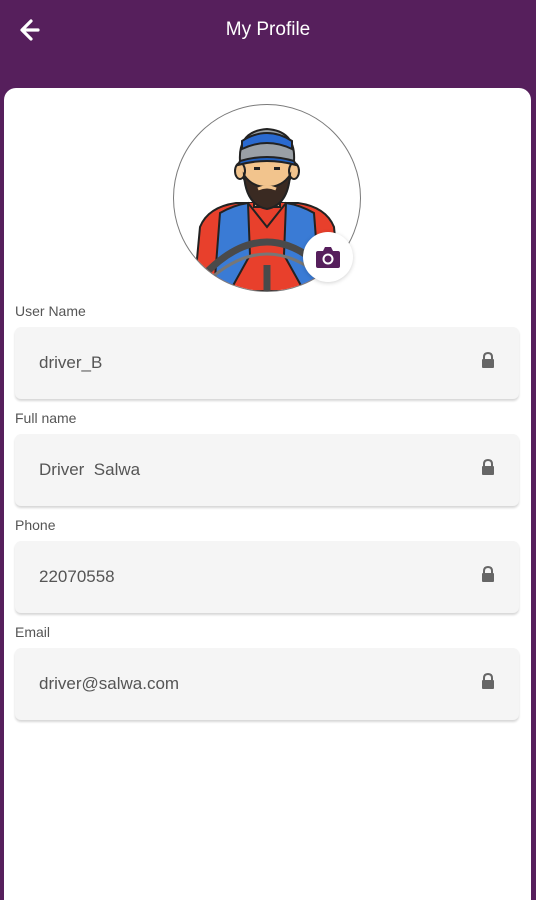 This screenshot has height=900, width=536. I want to click on username-field: driver_B, so click(267, 363).